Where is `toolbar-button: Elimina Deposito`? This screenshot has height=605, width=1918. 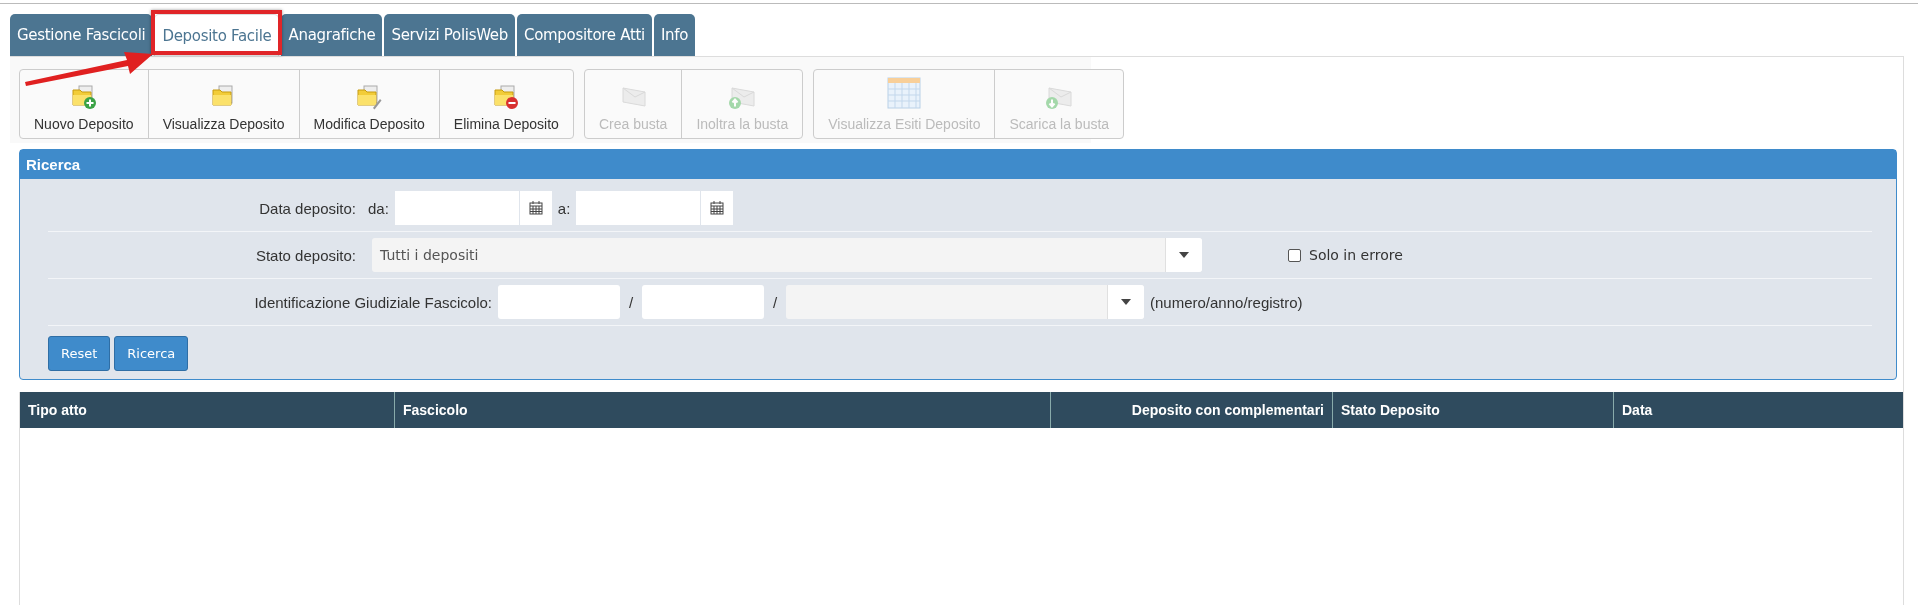 toolbar-button: Elimina Deposito is located at coordinates (506, 104).